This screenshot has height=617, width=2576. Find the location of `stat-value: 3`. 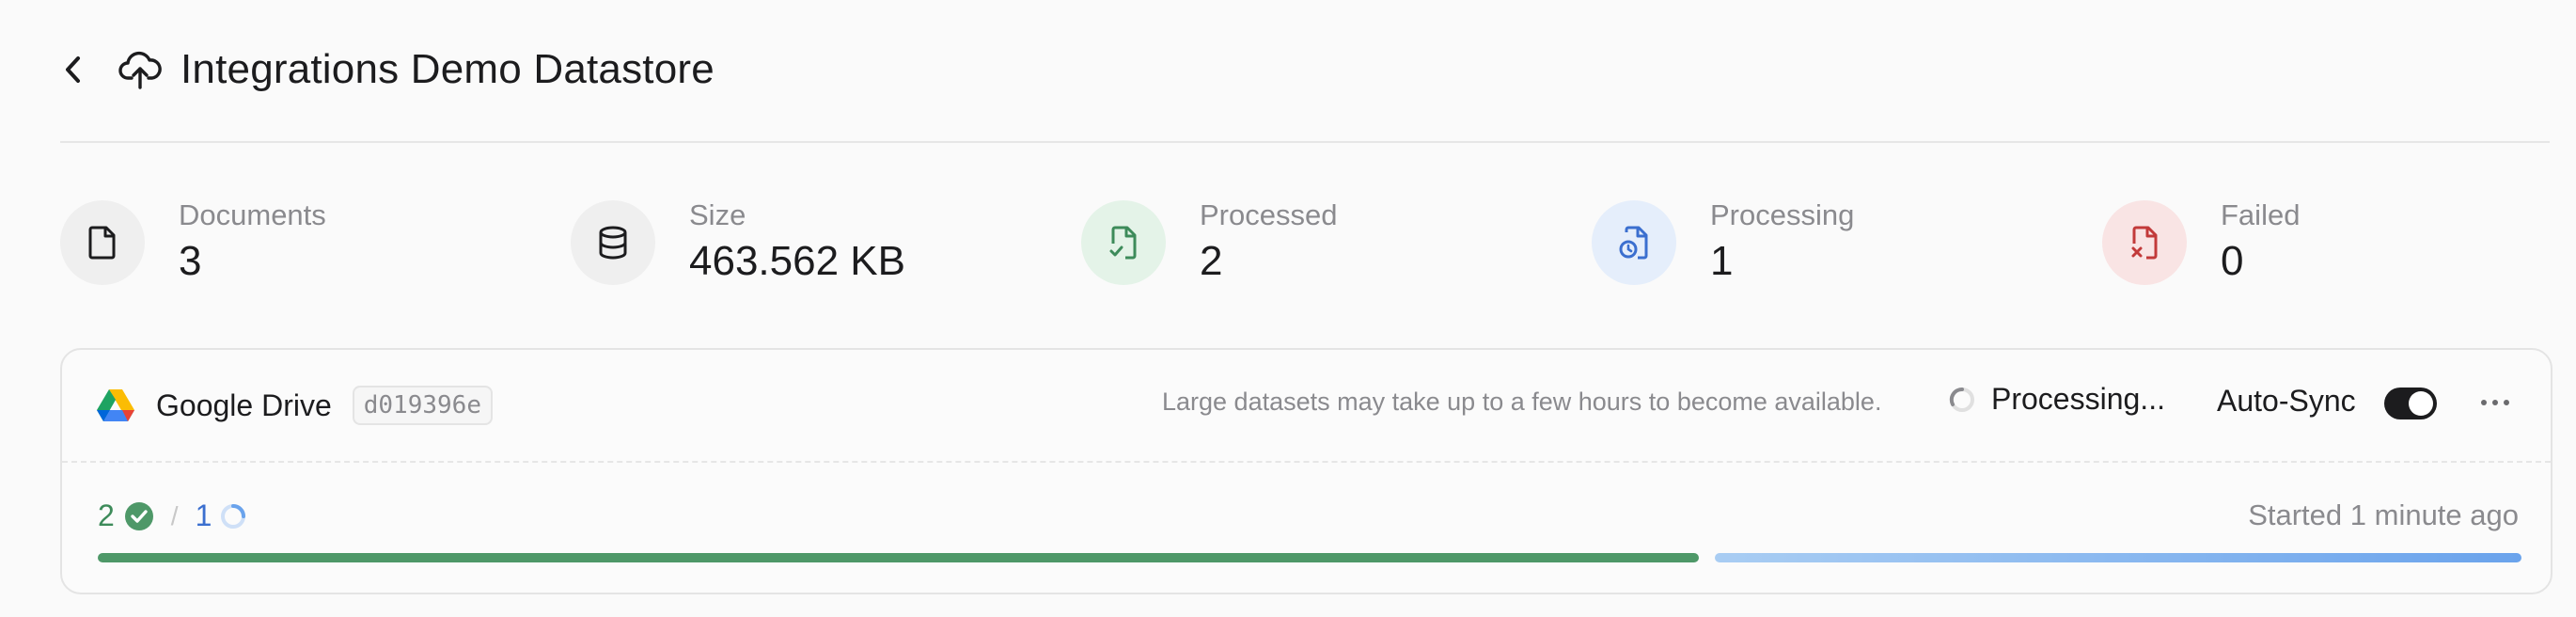

stat-value: 3 is located at coordinates (190, 261).